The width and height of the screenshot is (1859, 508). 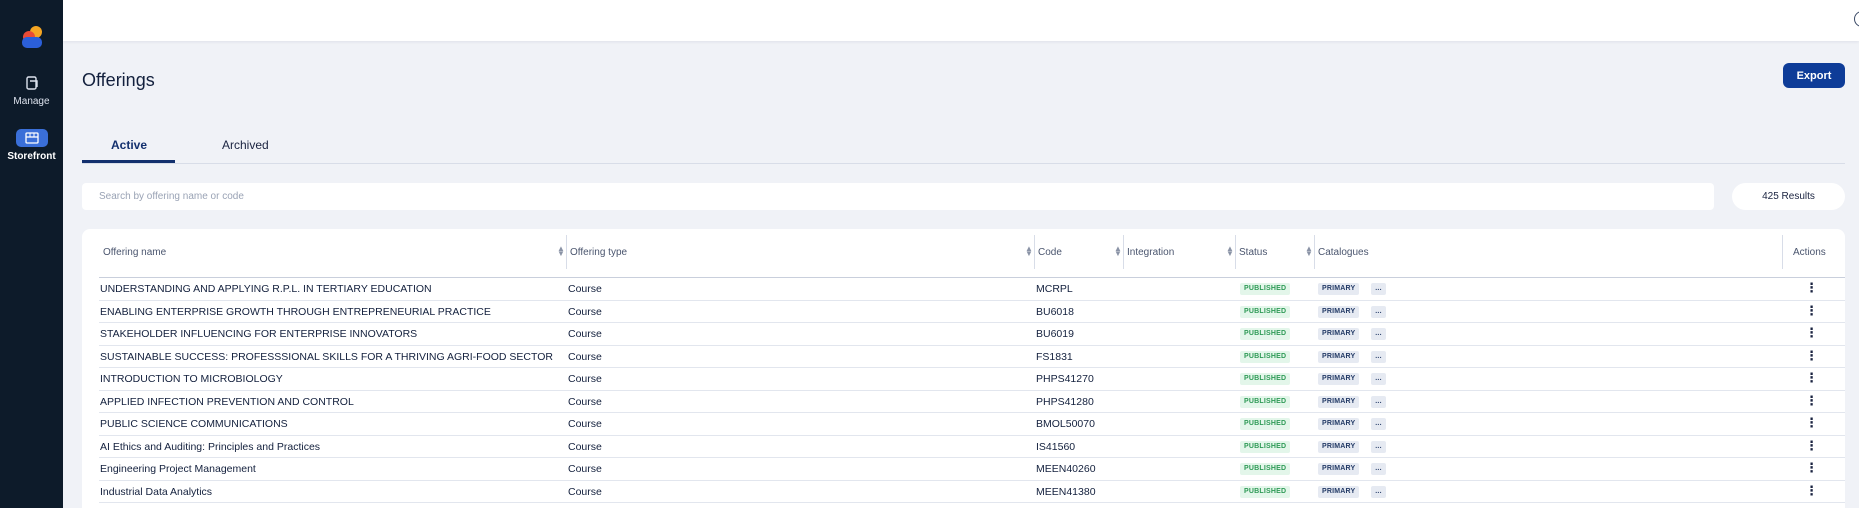 What do you see at coordinates (129, 145) in the screenshot?
I see `tab-active: Active` at bounding box center [129, 145].